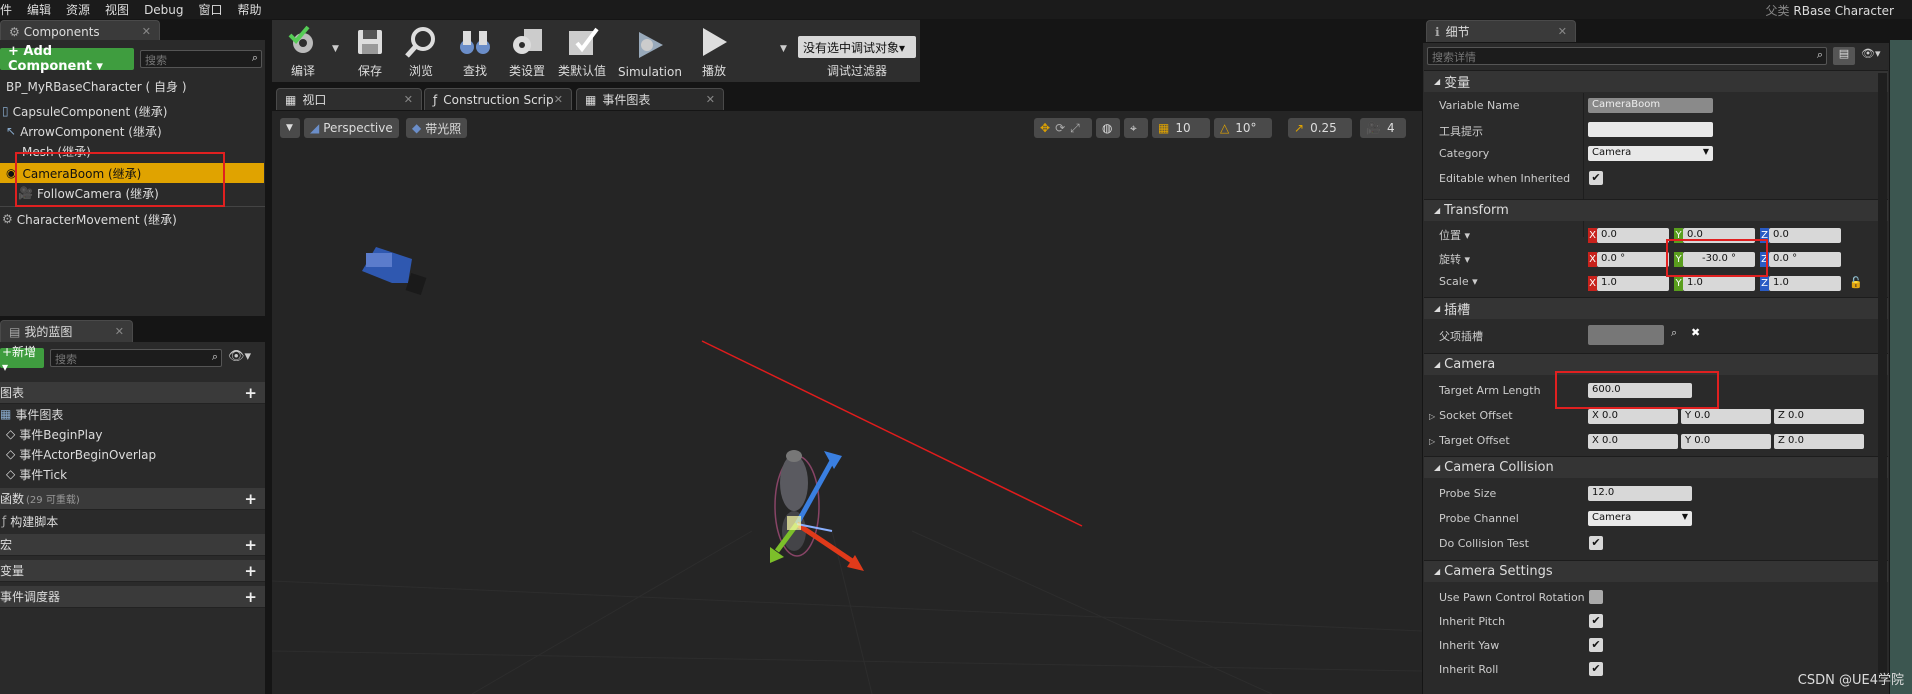 This screenshot has width=1912, height=694. Describe the element at coordinates (714, 51) in the screenshot. I see `play-button: 播放` at that location.